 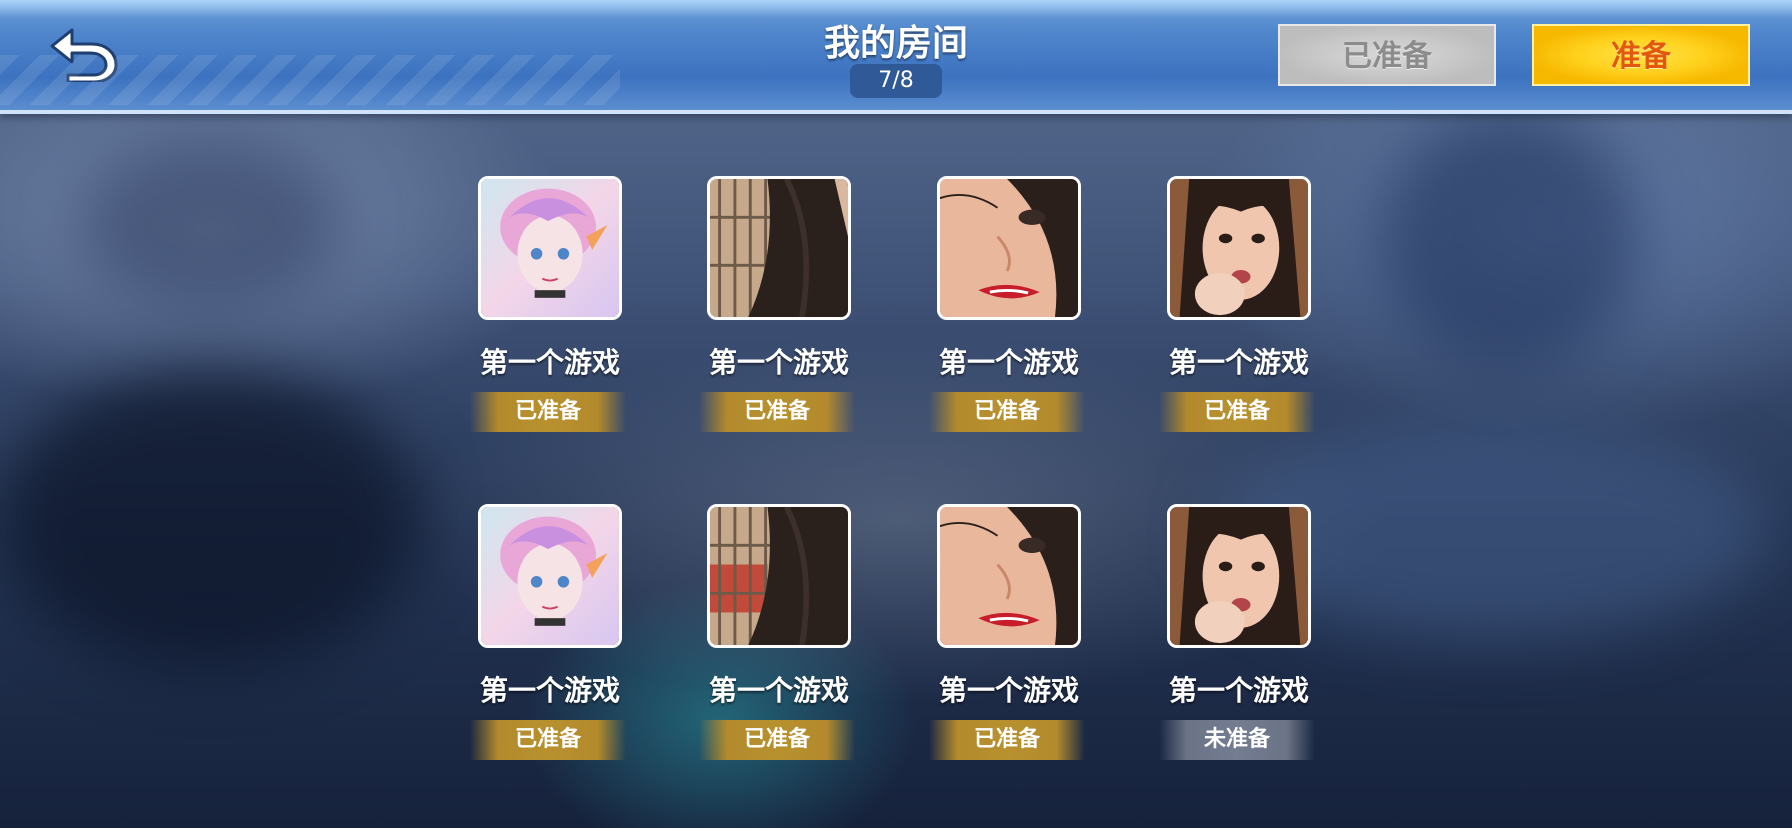 I want to click on player-count-badge: 7/8, so click(x=896, y=81).